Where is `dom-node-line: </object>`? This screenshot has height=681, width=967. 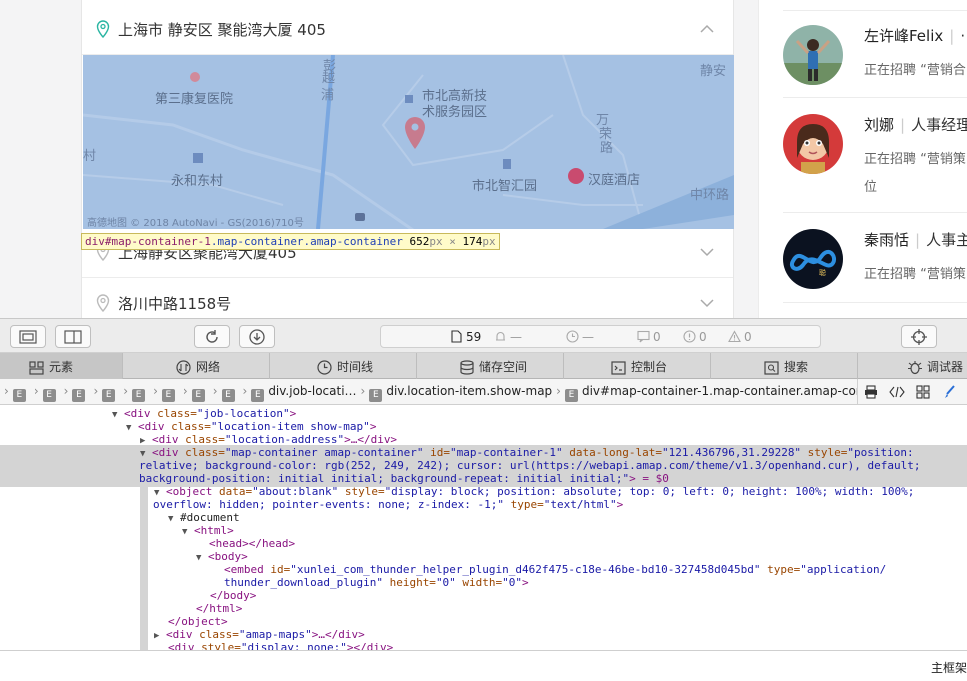
dom-node-line: </object> is located at coordinates (198, 621).